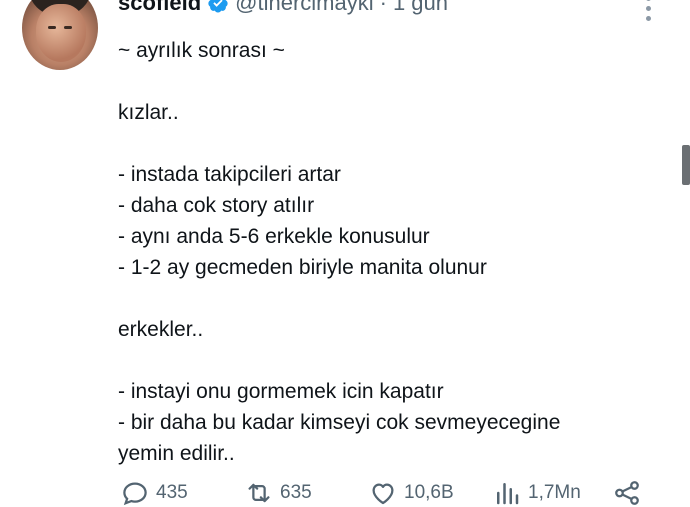 The height and width of the screenshot is (507, 690). Describe the element at coordinates (161, 329) in the screenshot. I see `text-line: erkekler..` at that location.